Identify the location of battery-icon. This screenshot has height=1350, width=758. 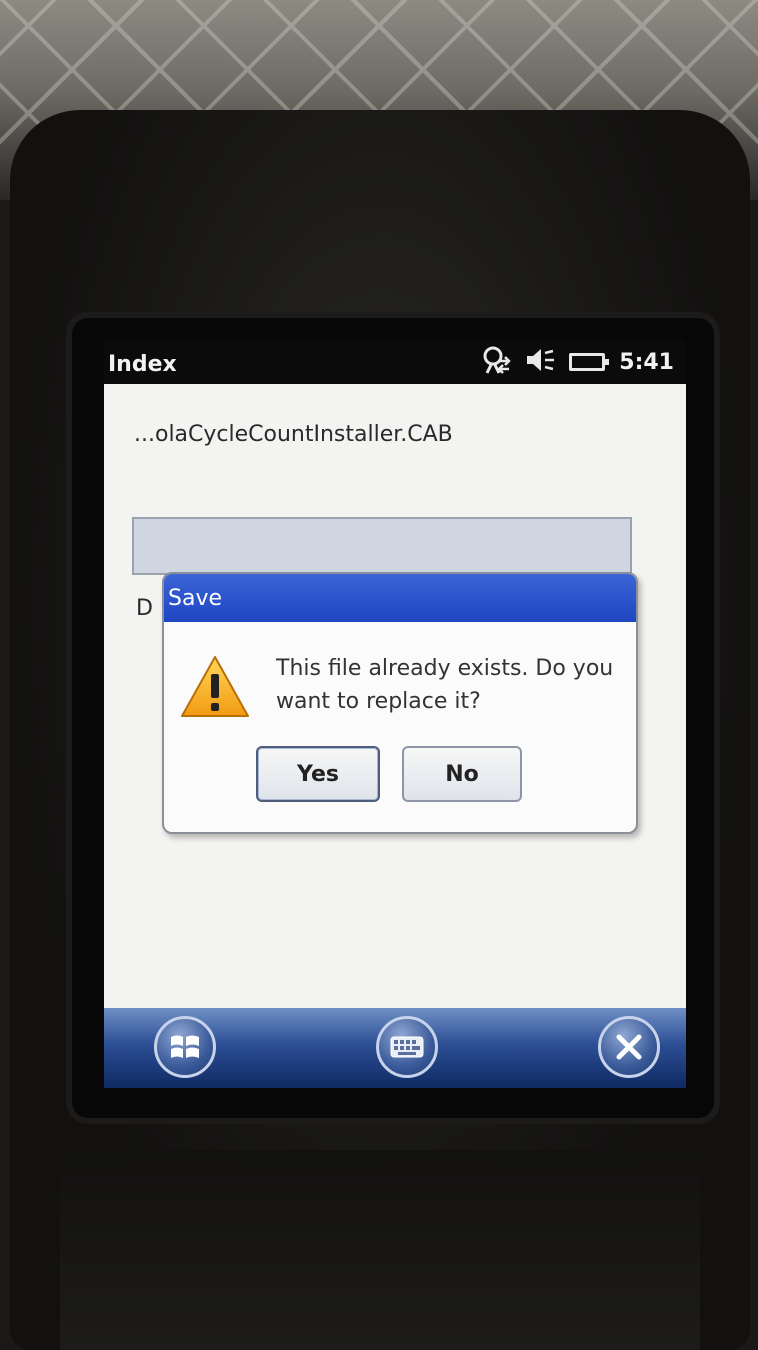
(589, 362).